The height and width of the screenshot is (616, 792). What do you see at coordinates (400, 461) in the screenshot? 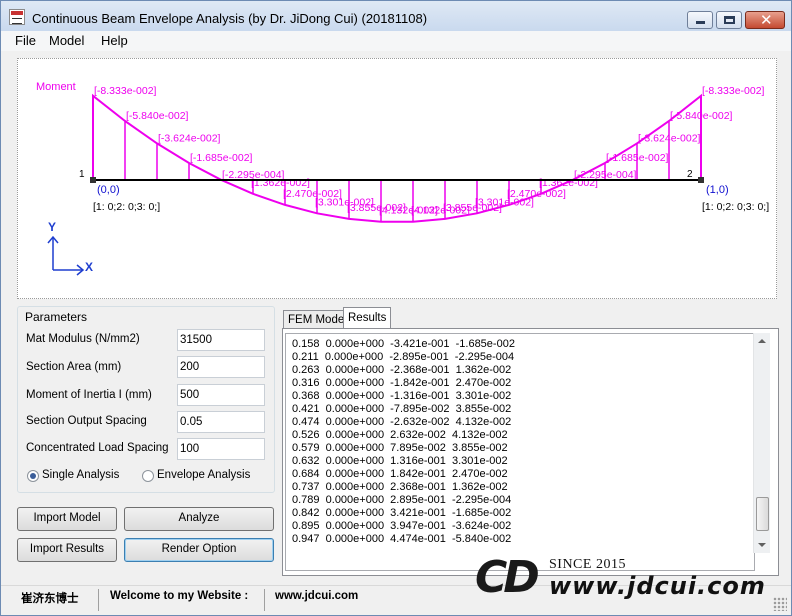
I see `result-line: 0.632 0.000e+000 1.316e-001 3.301e-002` at bounding box center [400, 461].